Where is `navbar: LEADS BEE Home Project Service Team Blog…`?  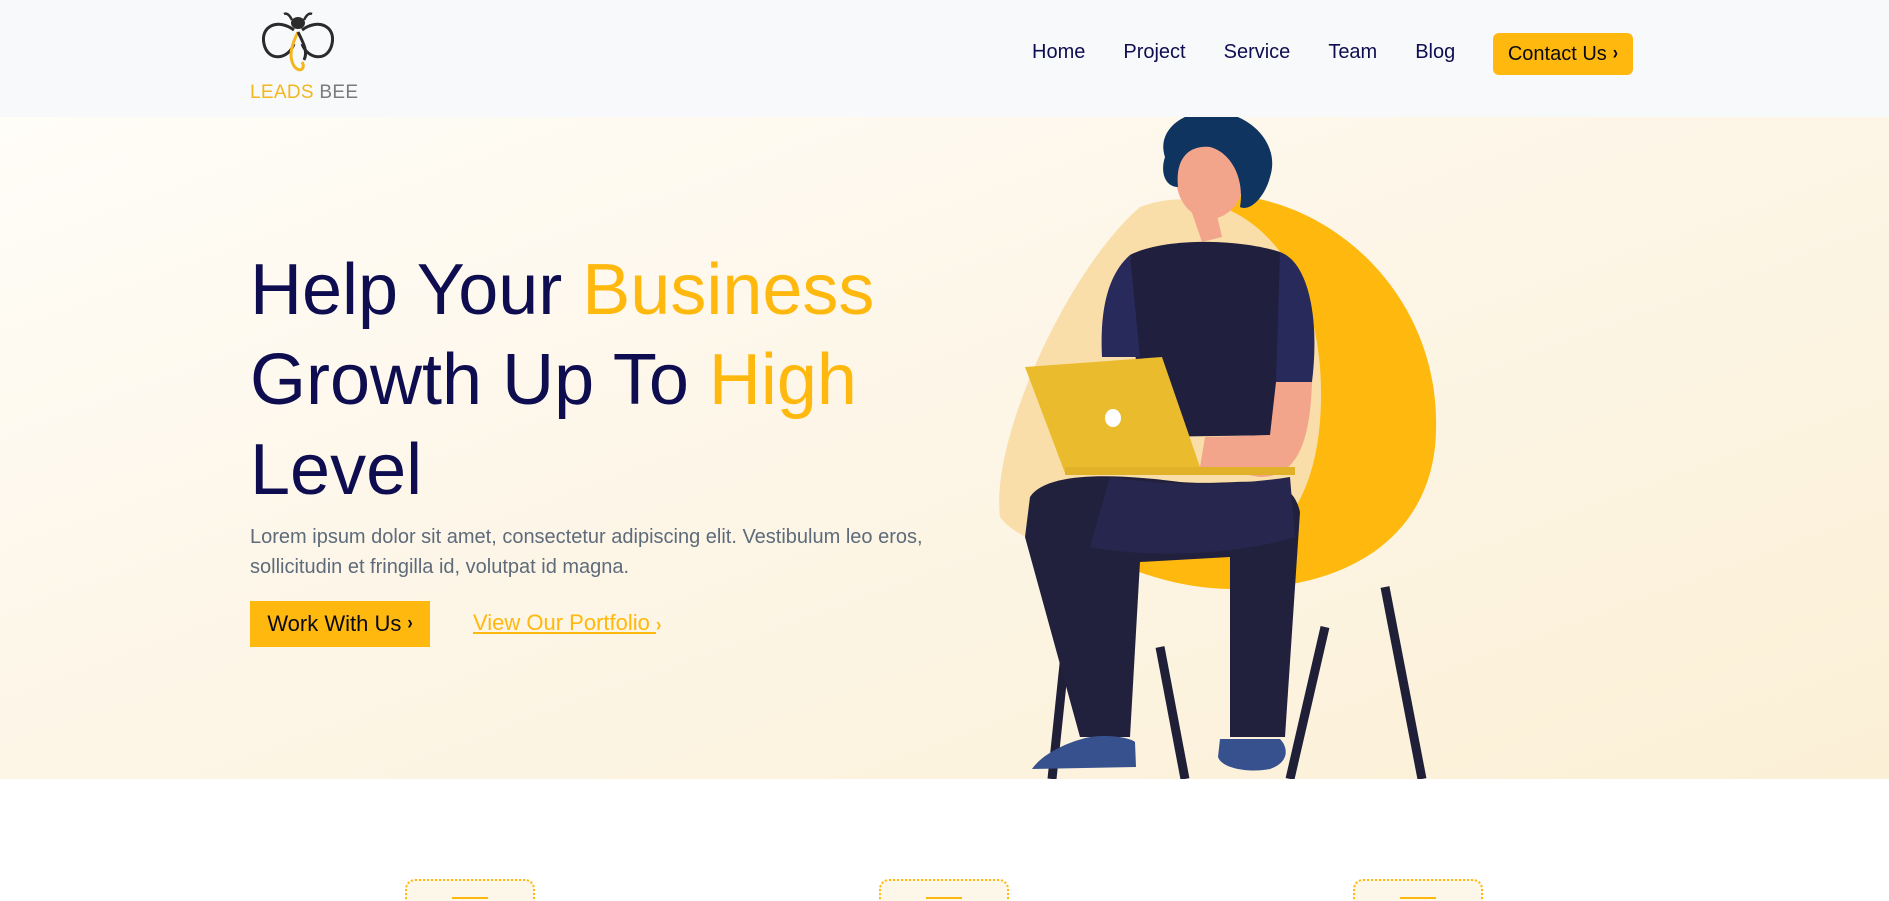
navbar: LEADS BEE Home Project Service Team Blog… is located at coordinates (944, 58).